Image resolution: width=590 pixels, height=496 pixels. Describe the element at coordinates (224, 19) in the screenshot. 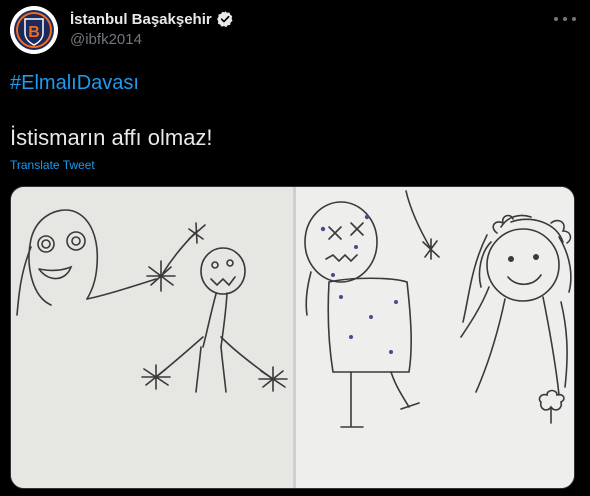

I see `verified-badge-icon` at that location.